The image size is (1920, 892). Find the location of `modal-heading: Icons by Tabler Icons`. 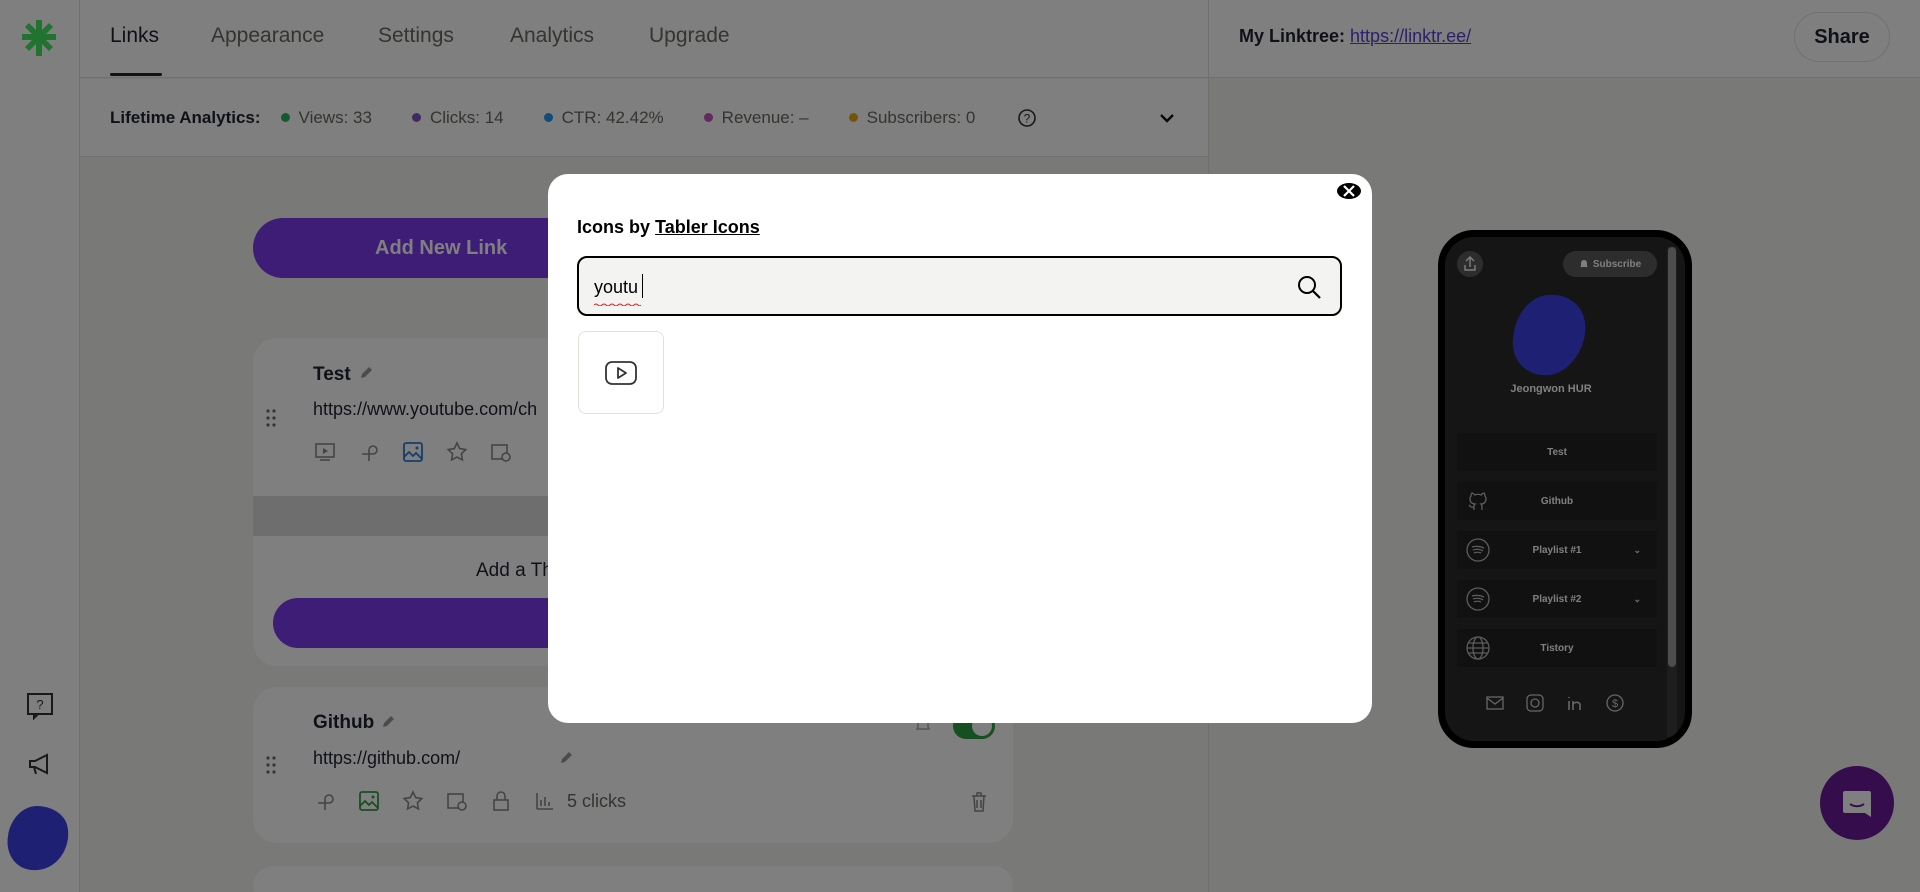

modal-heading: Icons by Tabler Icons is located at coordinates (668, 227).